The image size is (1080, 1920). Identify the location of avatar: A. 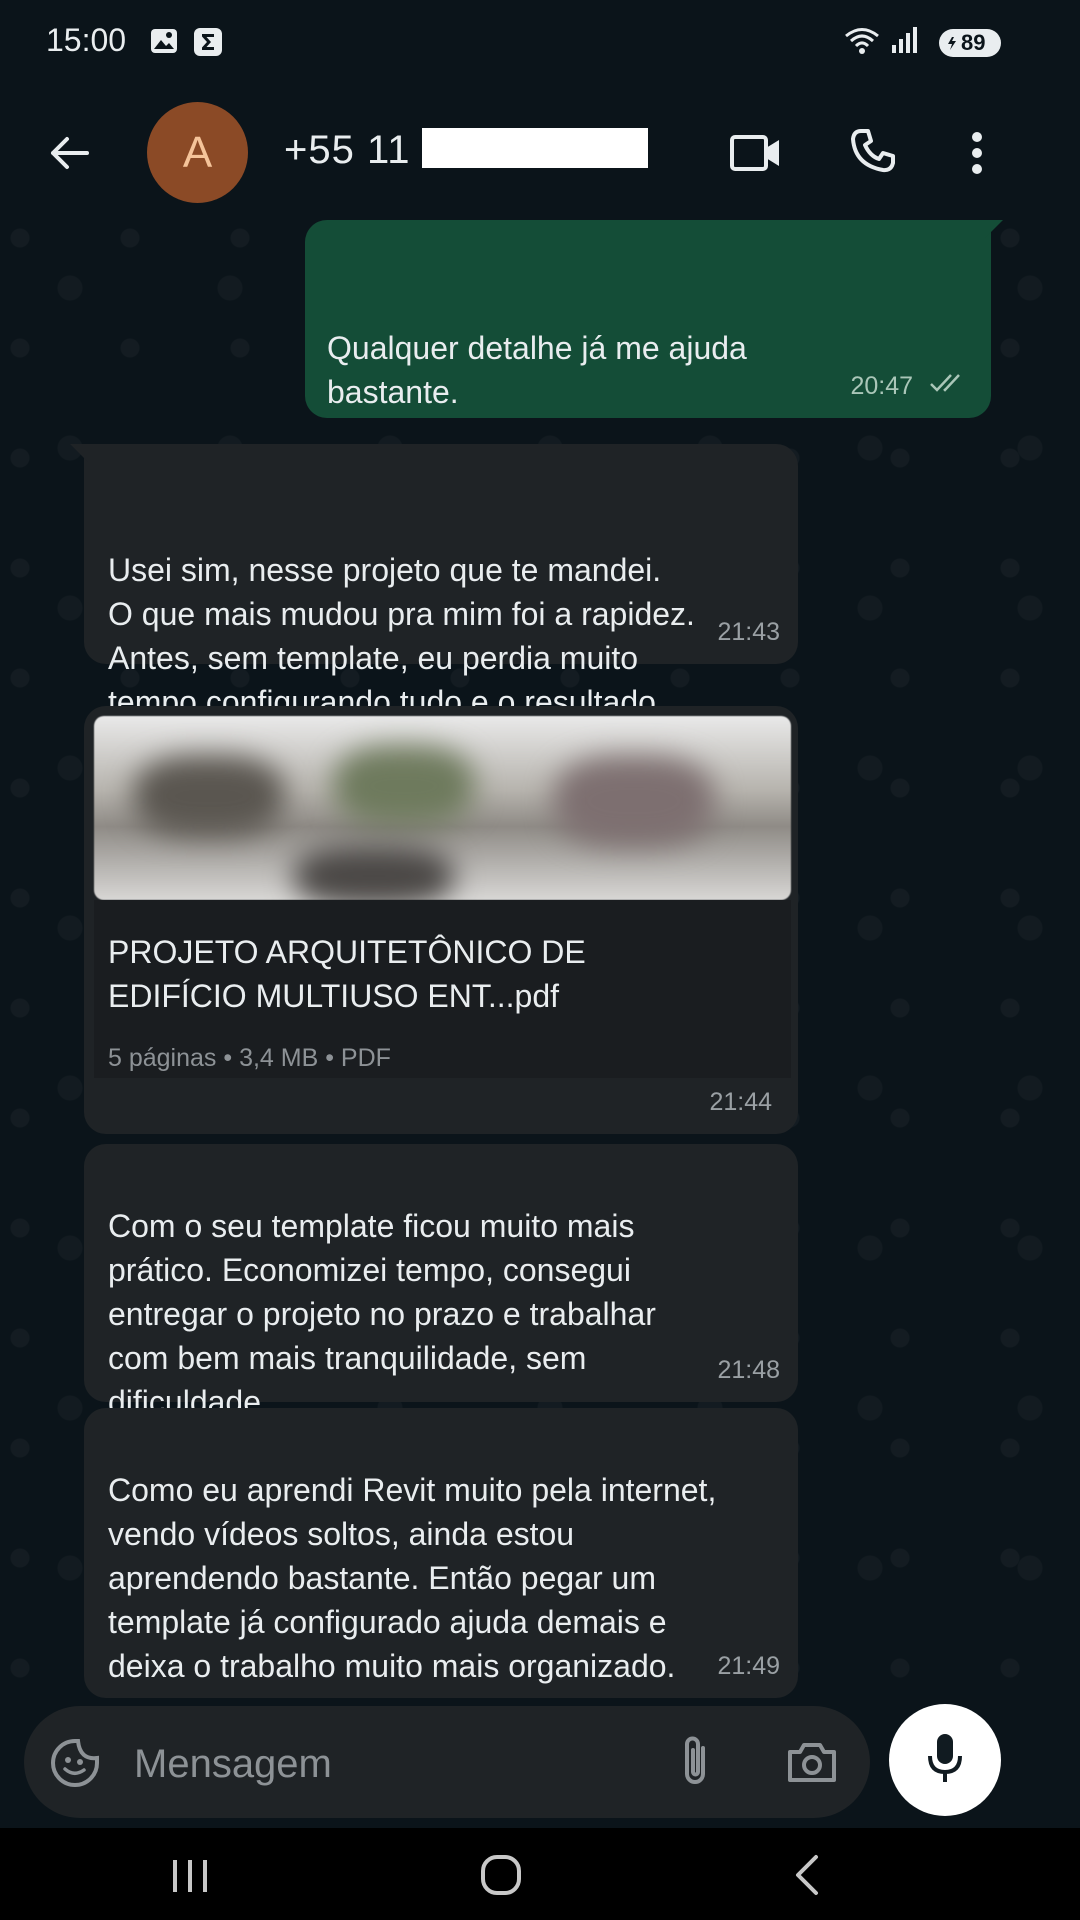
(197, 152).